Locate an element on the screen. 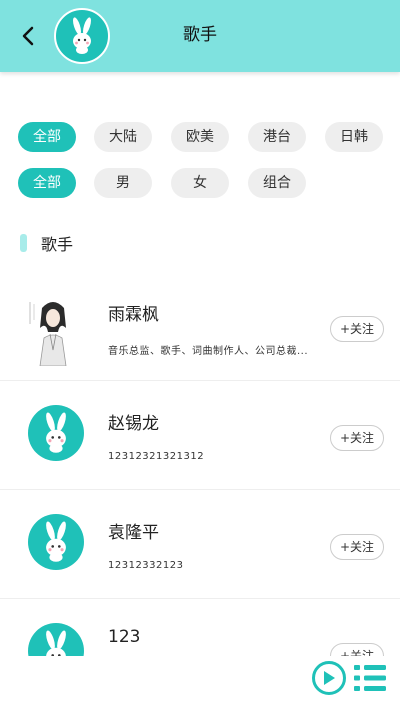 The image size is (400, 710). page-title: 歌手 is located at coordinates (200, 35).